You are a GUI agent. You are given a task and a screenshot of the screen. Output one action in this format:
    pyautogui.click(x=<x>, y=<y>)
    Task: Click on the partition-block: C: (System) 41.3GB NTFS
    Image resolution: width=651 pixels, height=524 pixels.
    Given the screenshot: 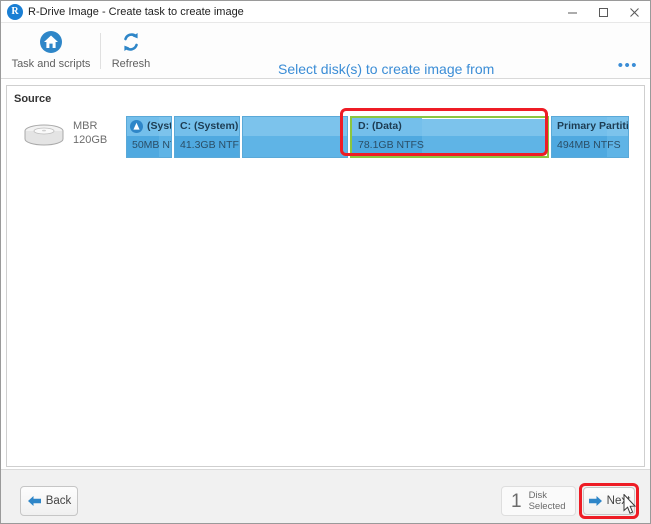 What is the action you would take?
    pyautogui.click(x=207, y=137)
    